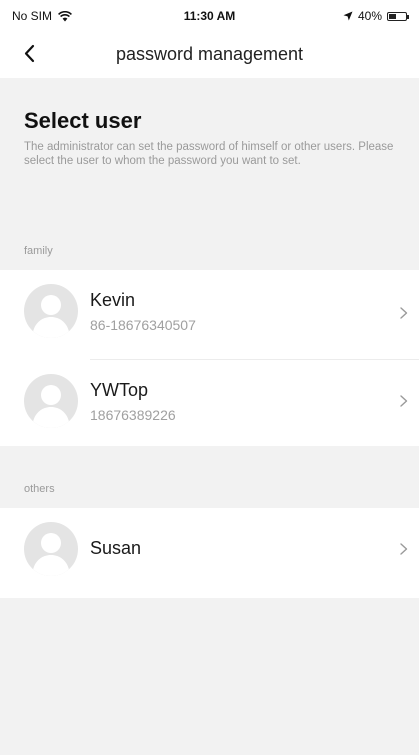  What do you see at coordinates (143, 325) in the screenshot?
I see `user-phone: 86-18676340507` at bounding box center [143, 325].